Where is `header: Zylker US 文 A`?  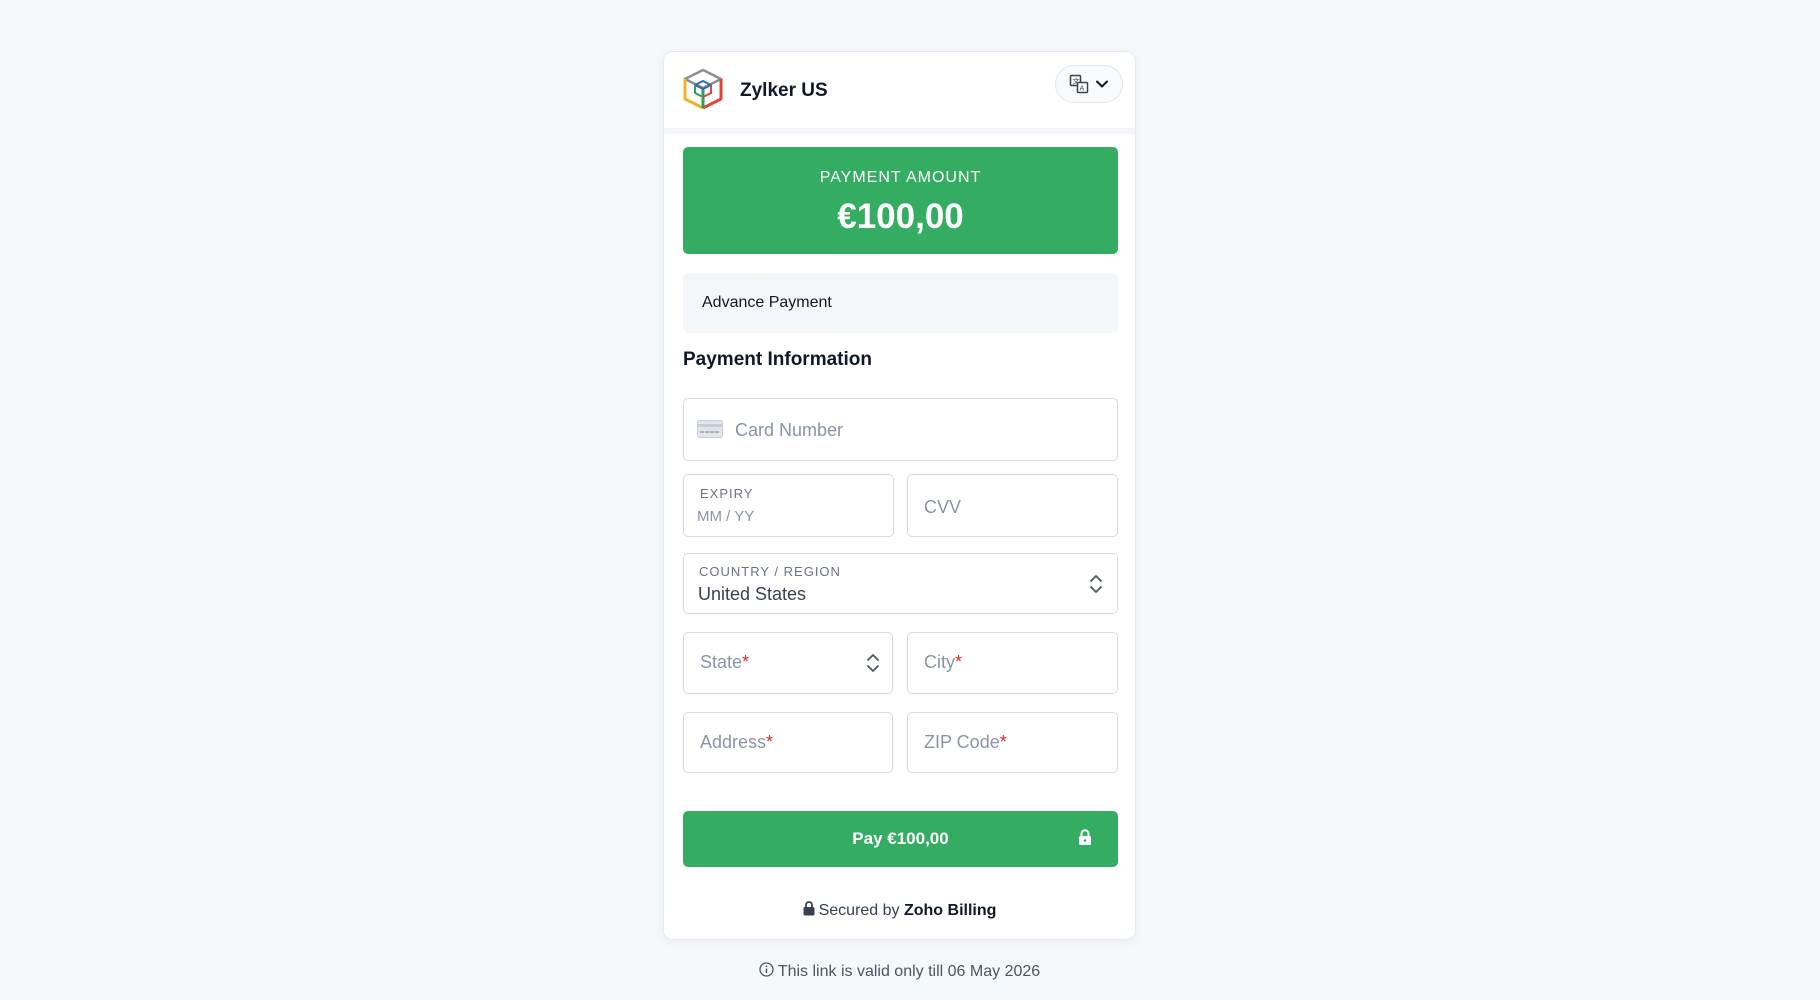
header: Zylker US 文 A is located at coordinates (899, 93).